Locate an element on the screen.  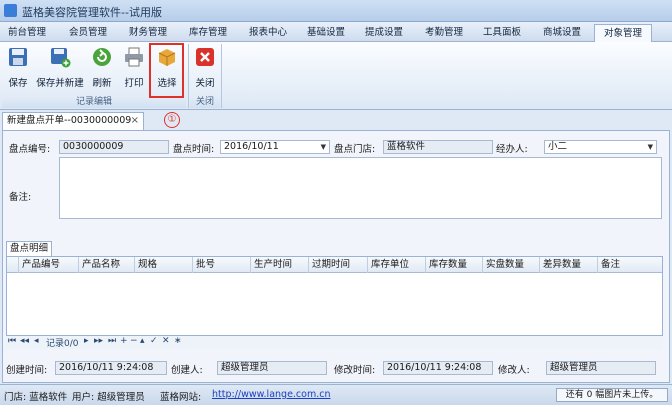
filter-icon: ∗ is located at coordinates (178, 341).